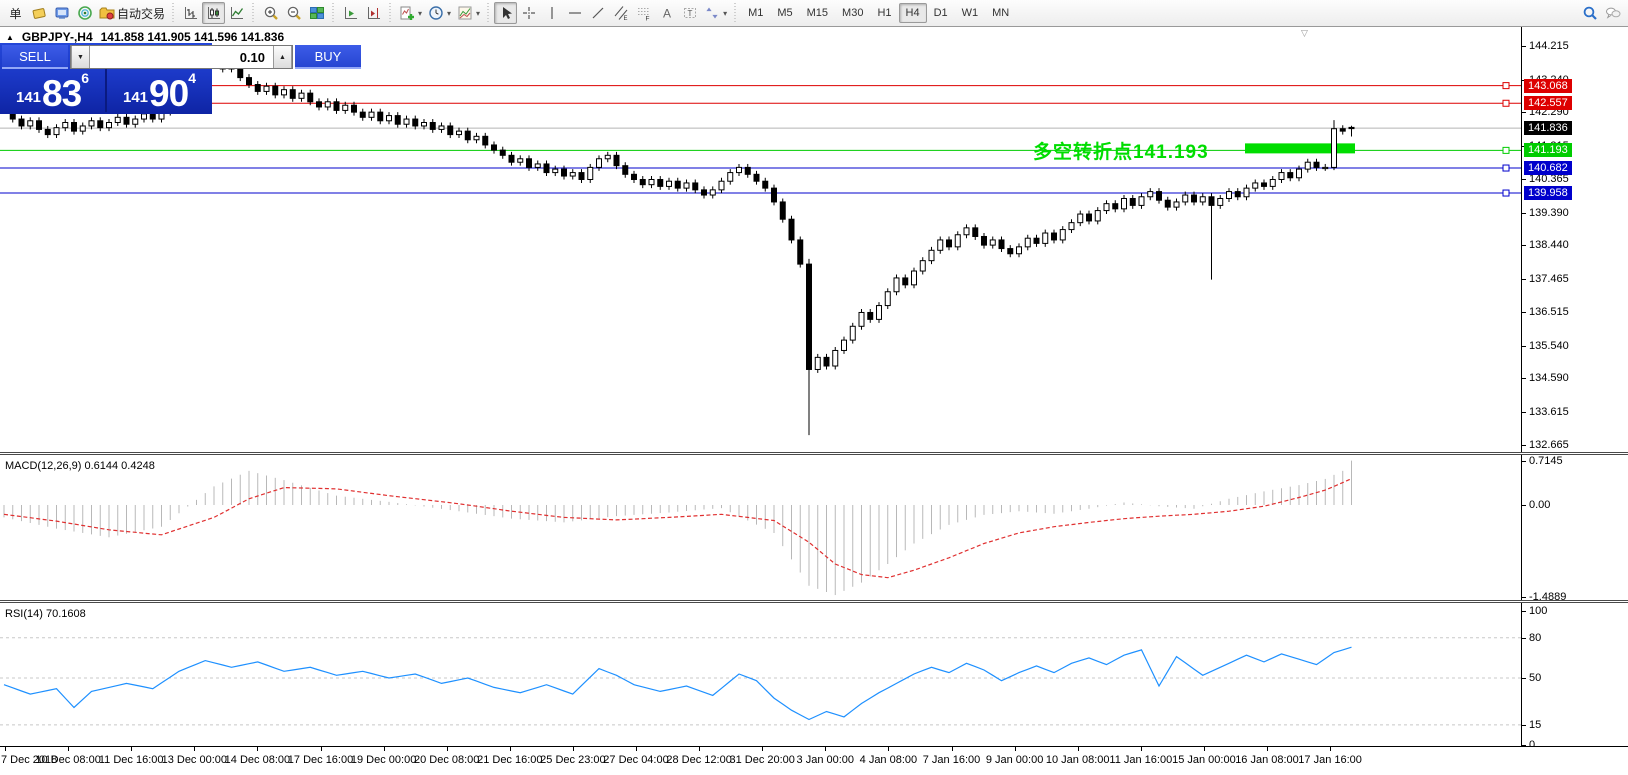 The width and height of the screenshot is (1628, 775). What do you see at coordinates (373, 13) in the screenshot?
I see `chart-shift-button` at bounding box center [373, 13].